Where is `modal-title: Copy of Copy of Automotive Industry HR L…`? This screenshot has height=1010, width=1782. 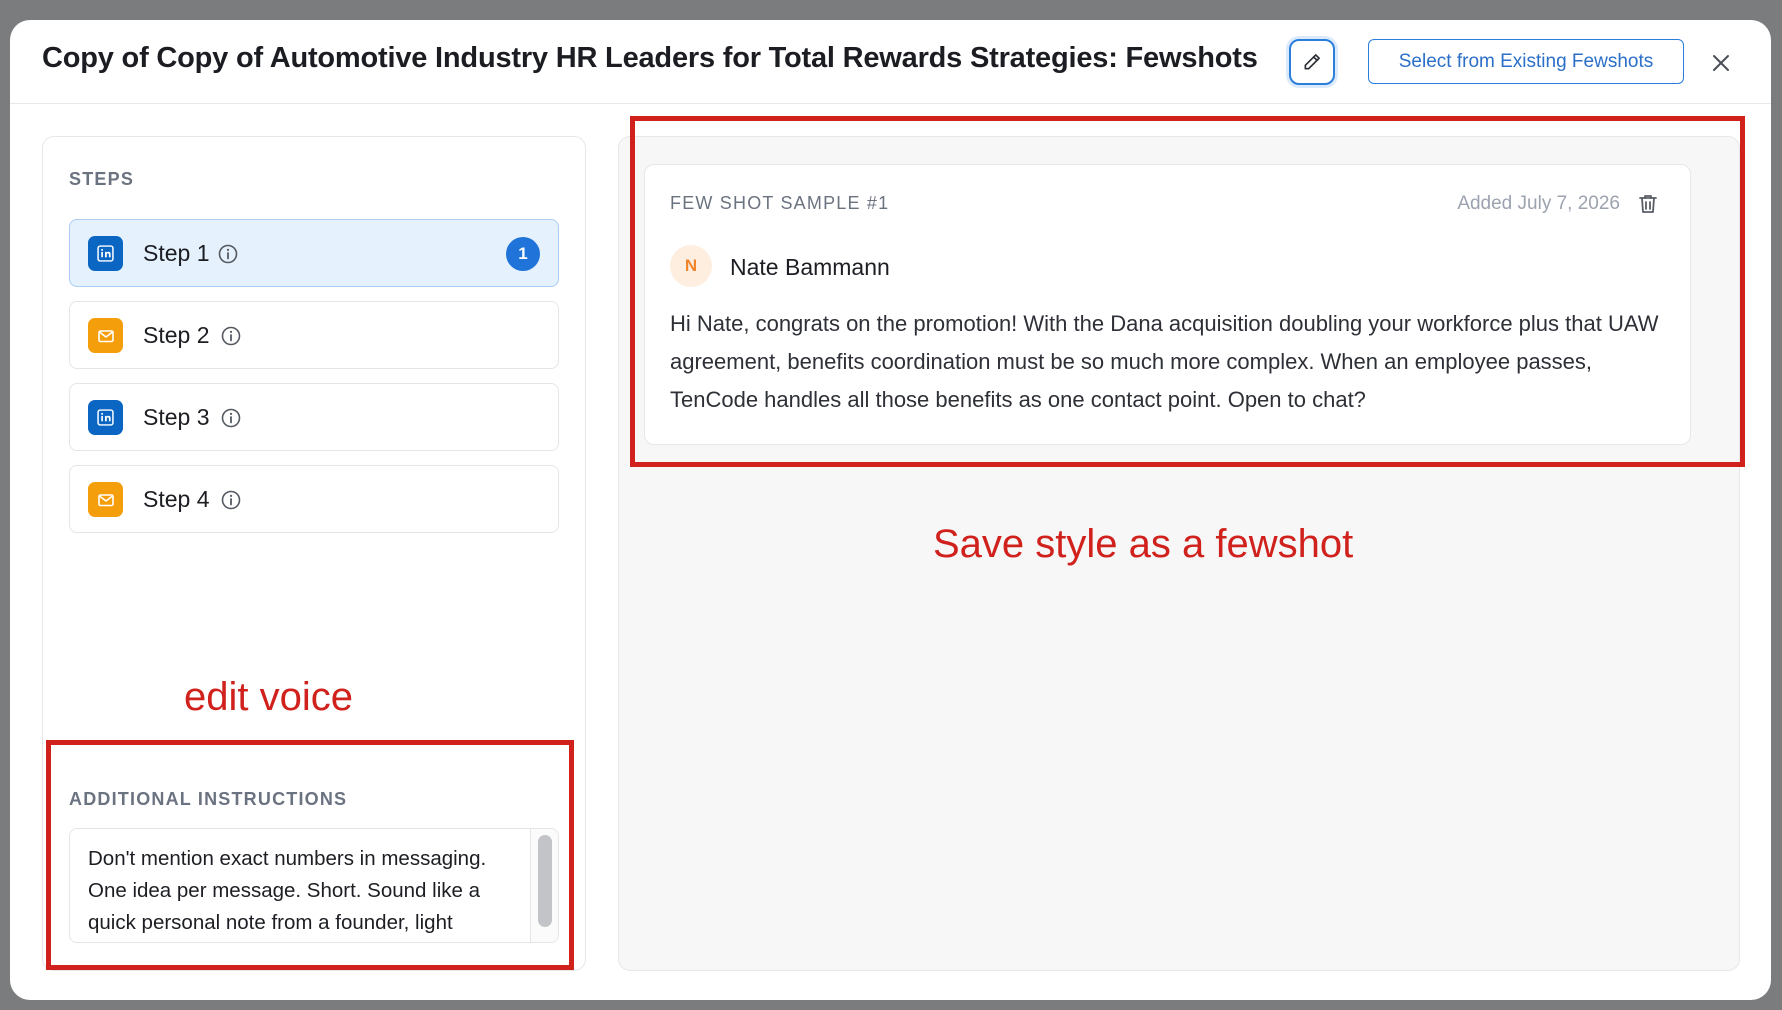 modal-title: Copy of Copy of Automotive Industry HR L… is located at coordinates (650, 58).